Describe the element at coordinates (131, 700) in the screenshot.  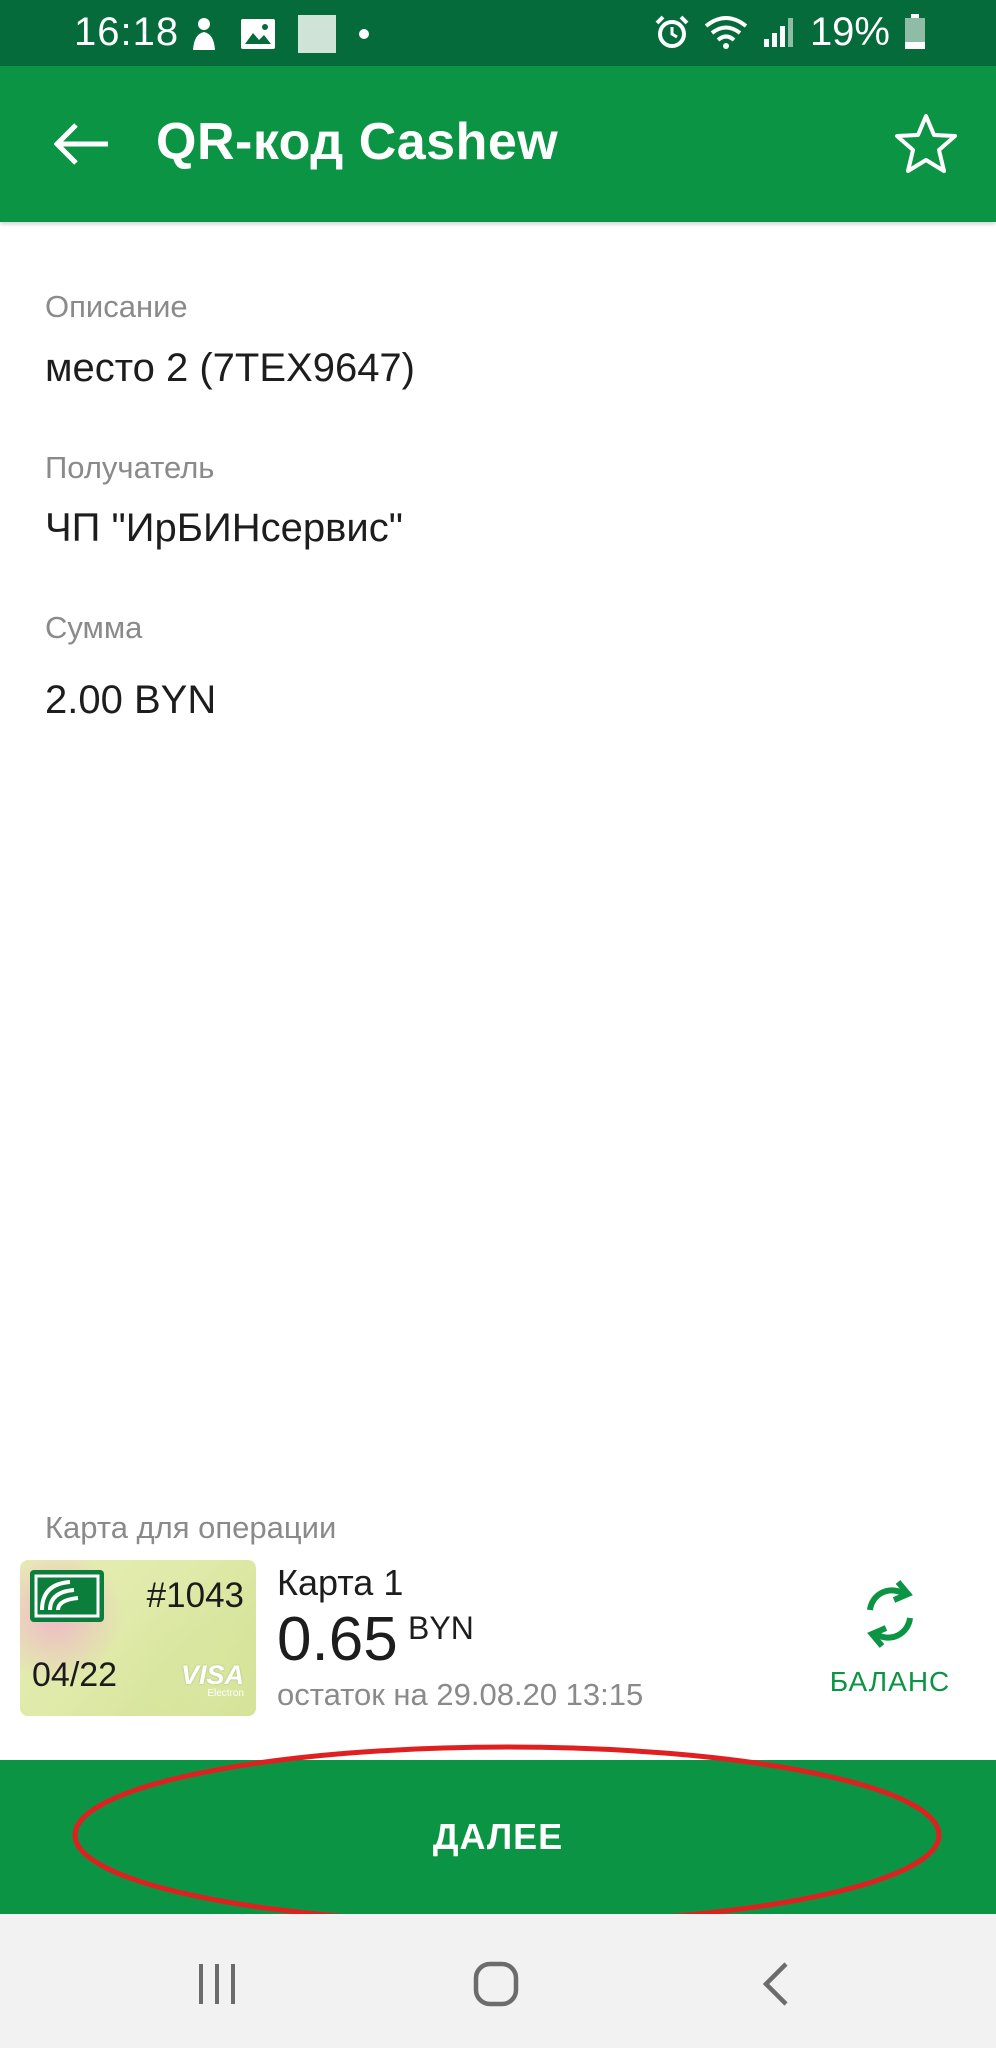
I see `amount-value: 2.00 BYN` at that location.